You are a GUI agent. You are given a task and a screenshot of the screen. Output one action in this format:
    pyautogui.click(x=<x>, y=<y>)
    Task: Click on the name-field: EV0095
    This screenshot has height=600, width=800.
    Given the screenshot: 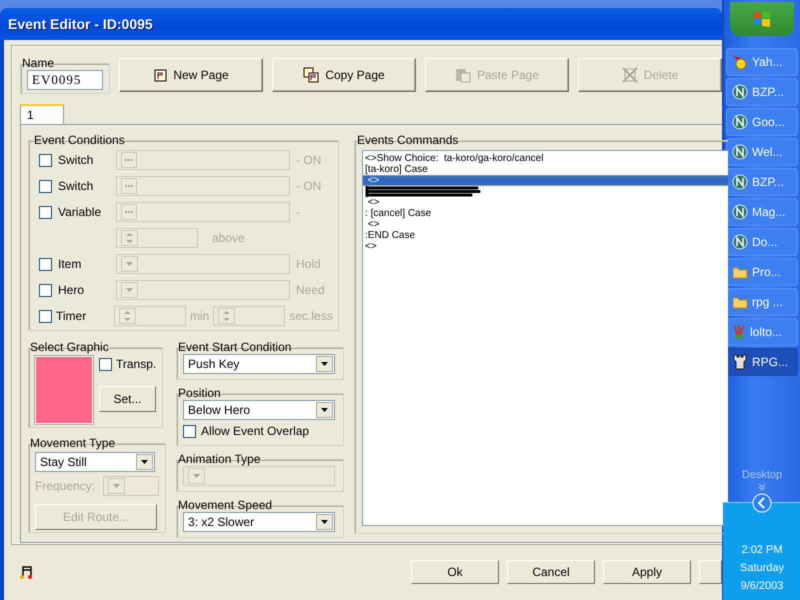 What is the action you would take?
    pyautogui.click(x=65, y=80)
    